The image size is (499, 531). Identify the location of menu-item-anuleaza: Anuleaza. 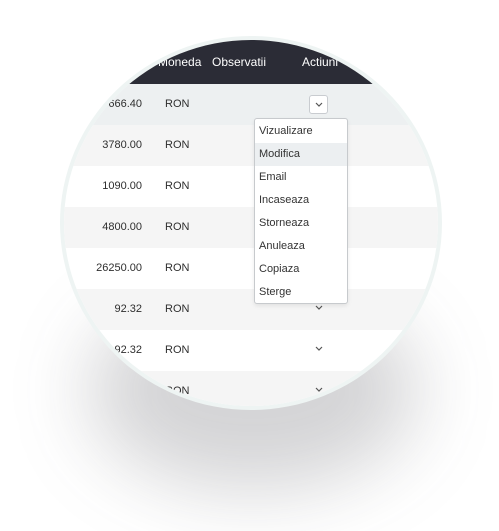
(301, 246).